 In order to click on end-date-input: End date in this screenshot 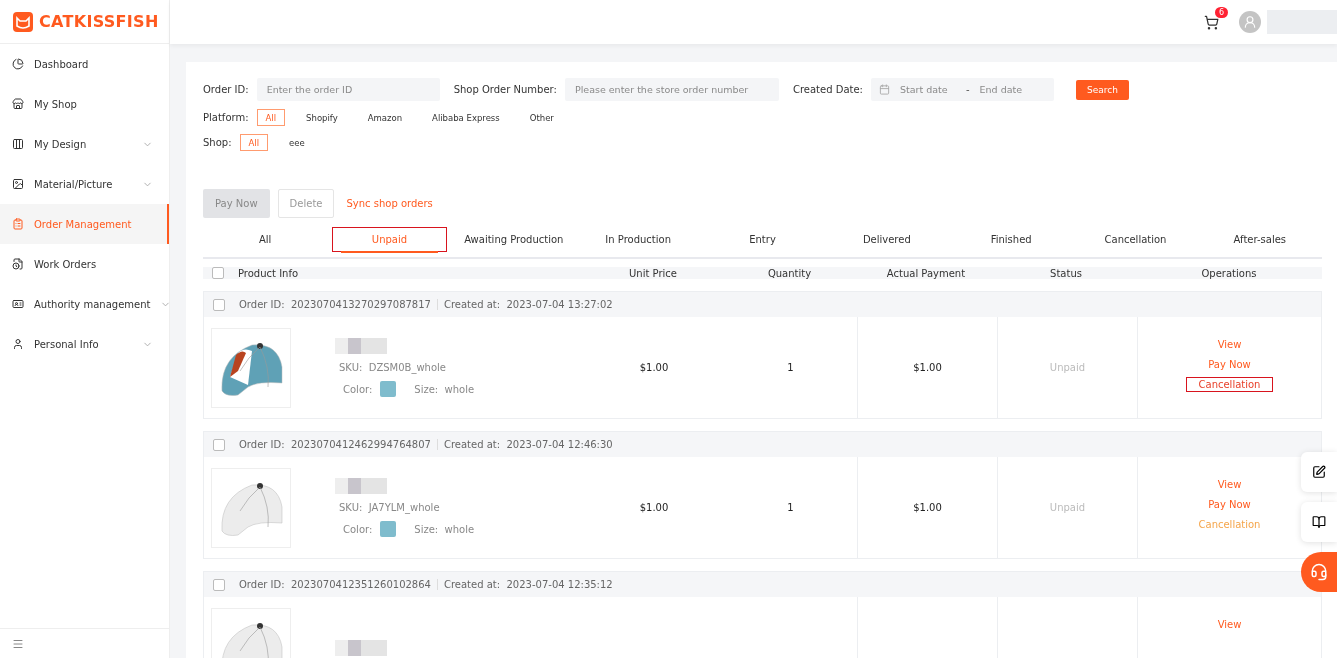, I will do `click(1007, 89)`.